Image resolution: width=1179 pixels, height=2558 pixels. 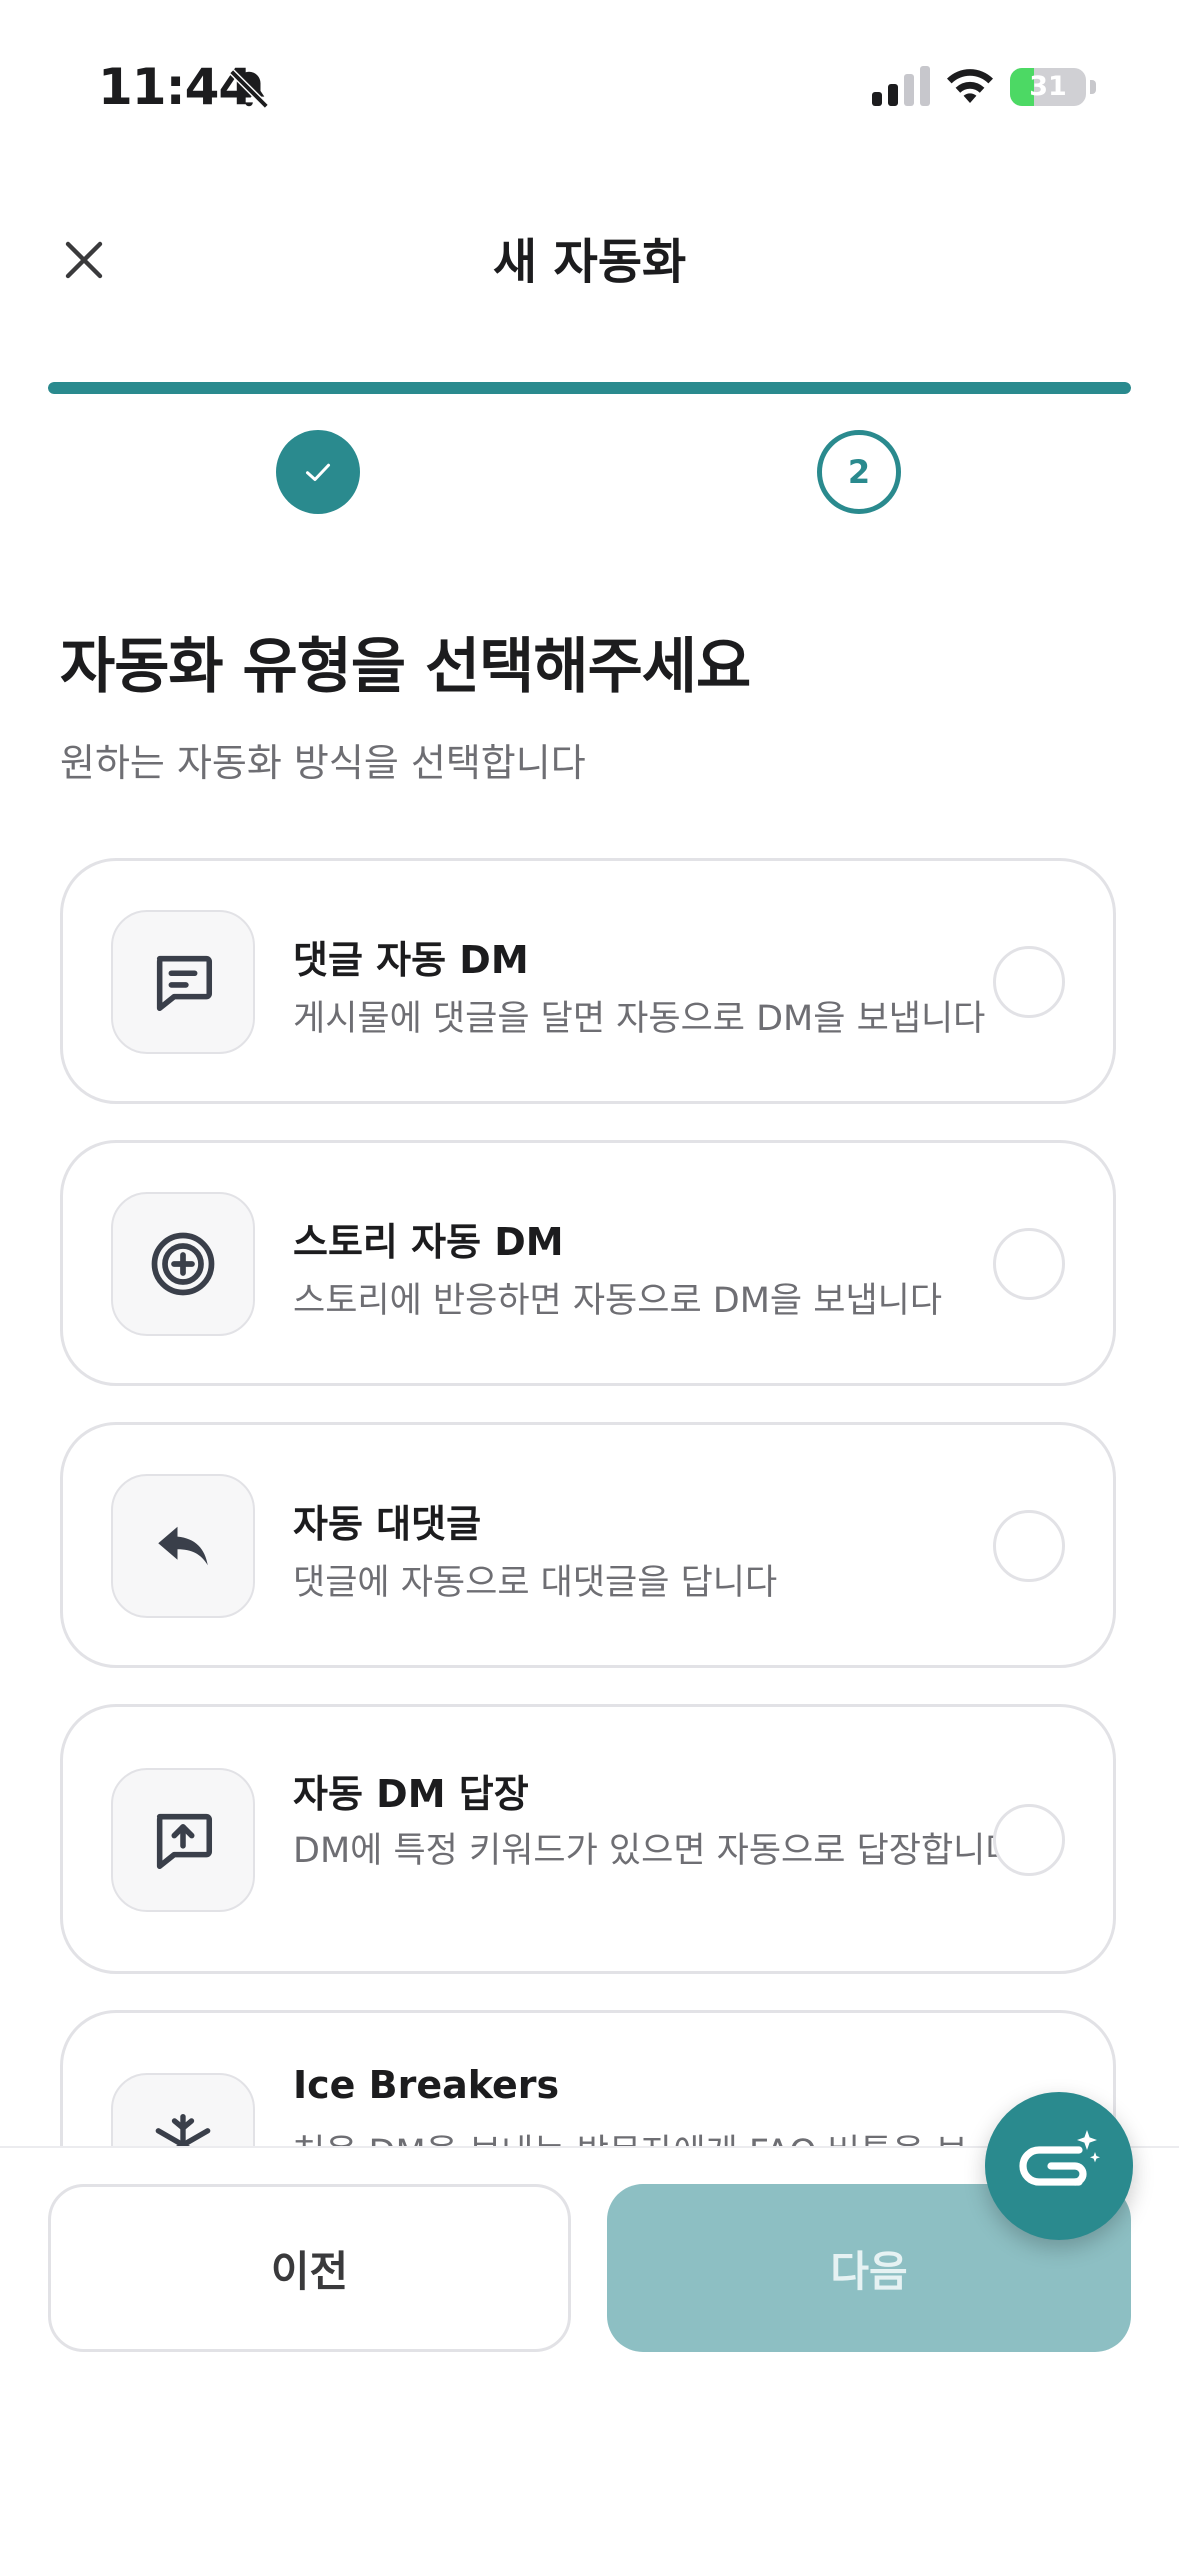 What do you see at coordinates (183, 2129) in the screenshot?
I see `snowflake-icon` at bounding box center [183, 2129].